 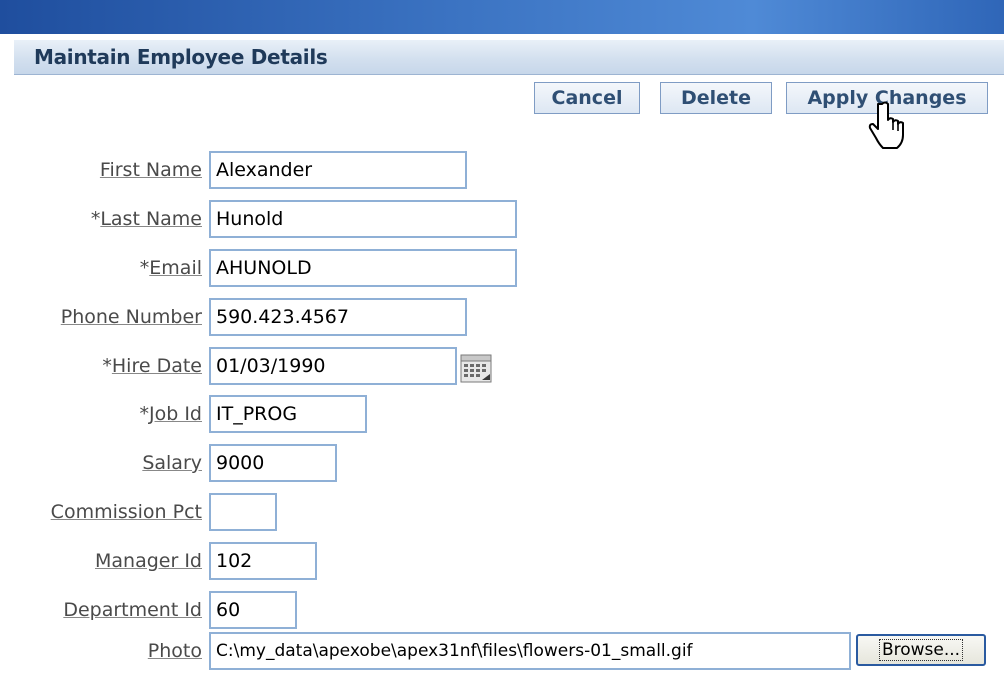 I want to click on department-id-input, so click(x=253, y=610).